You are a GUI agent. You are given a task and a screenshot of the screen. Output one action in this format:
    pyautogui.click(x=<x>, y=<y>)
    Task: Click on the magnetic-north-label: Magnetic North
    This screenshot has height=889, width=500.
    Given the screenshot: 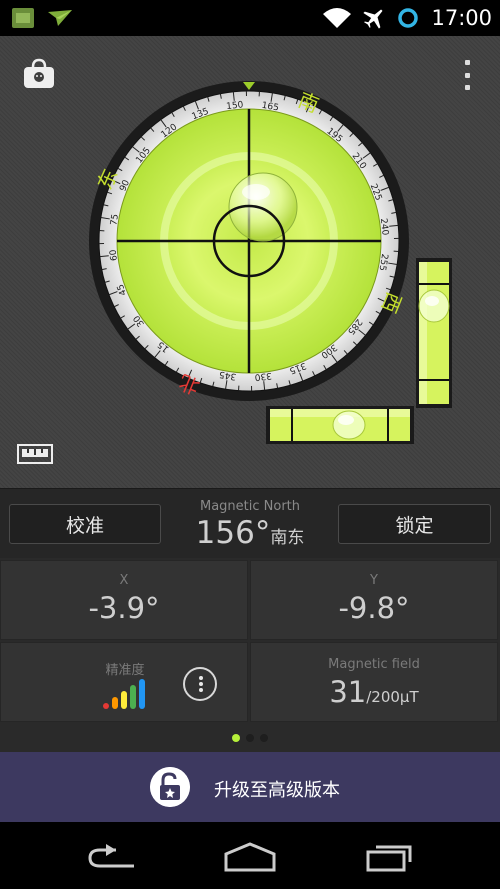 What is the action you would take?
    pyautogui.click(x=250, y=506)
    